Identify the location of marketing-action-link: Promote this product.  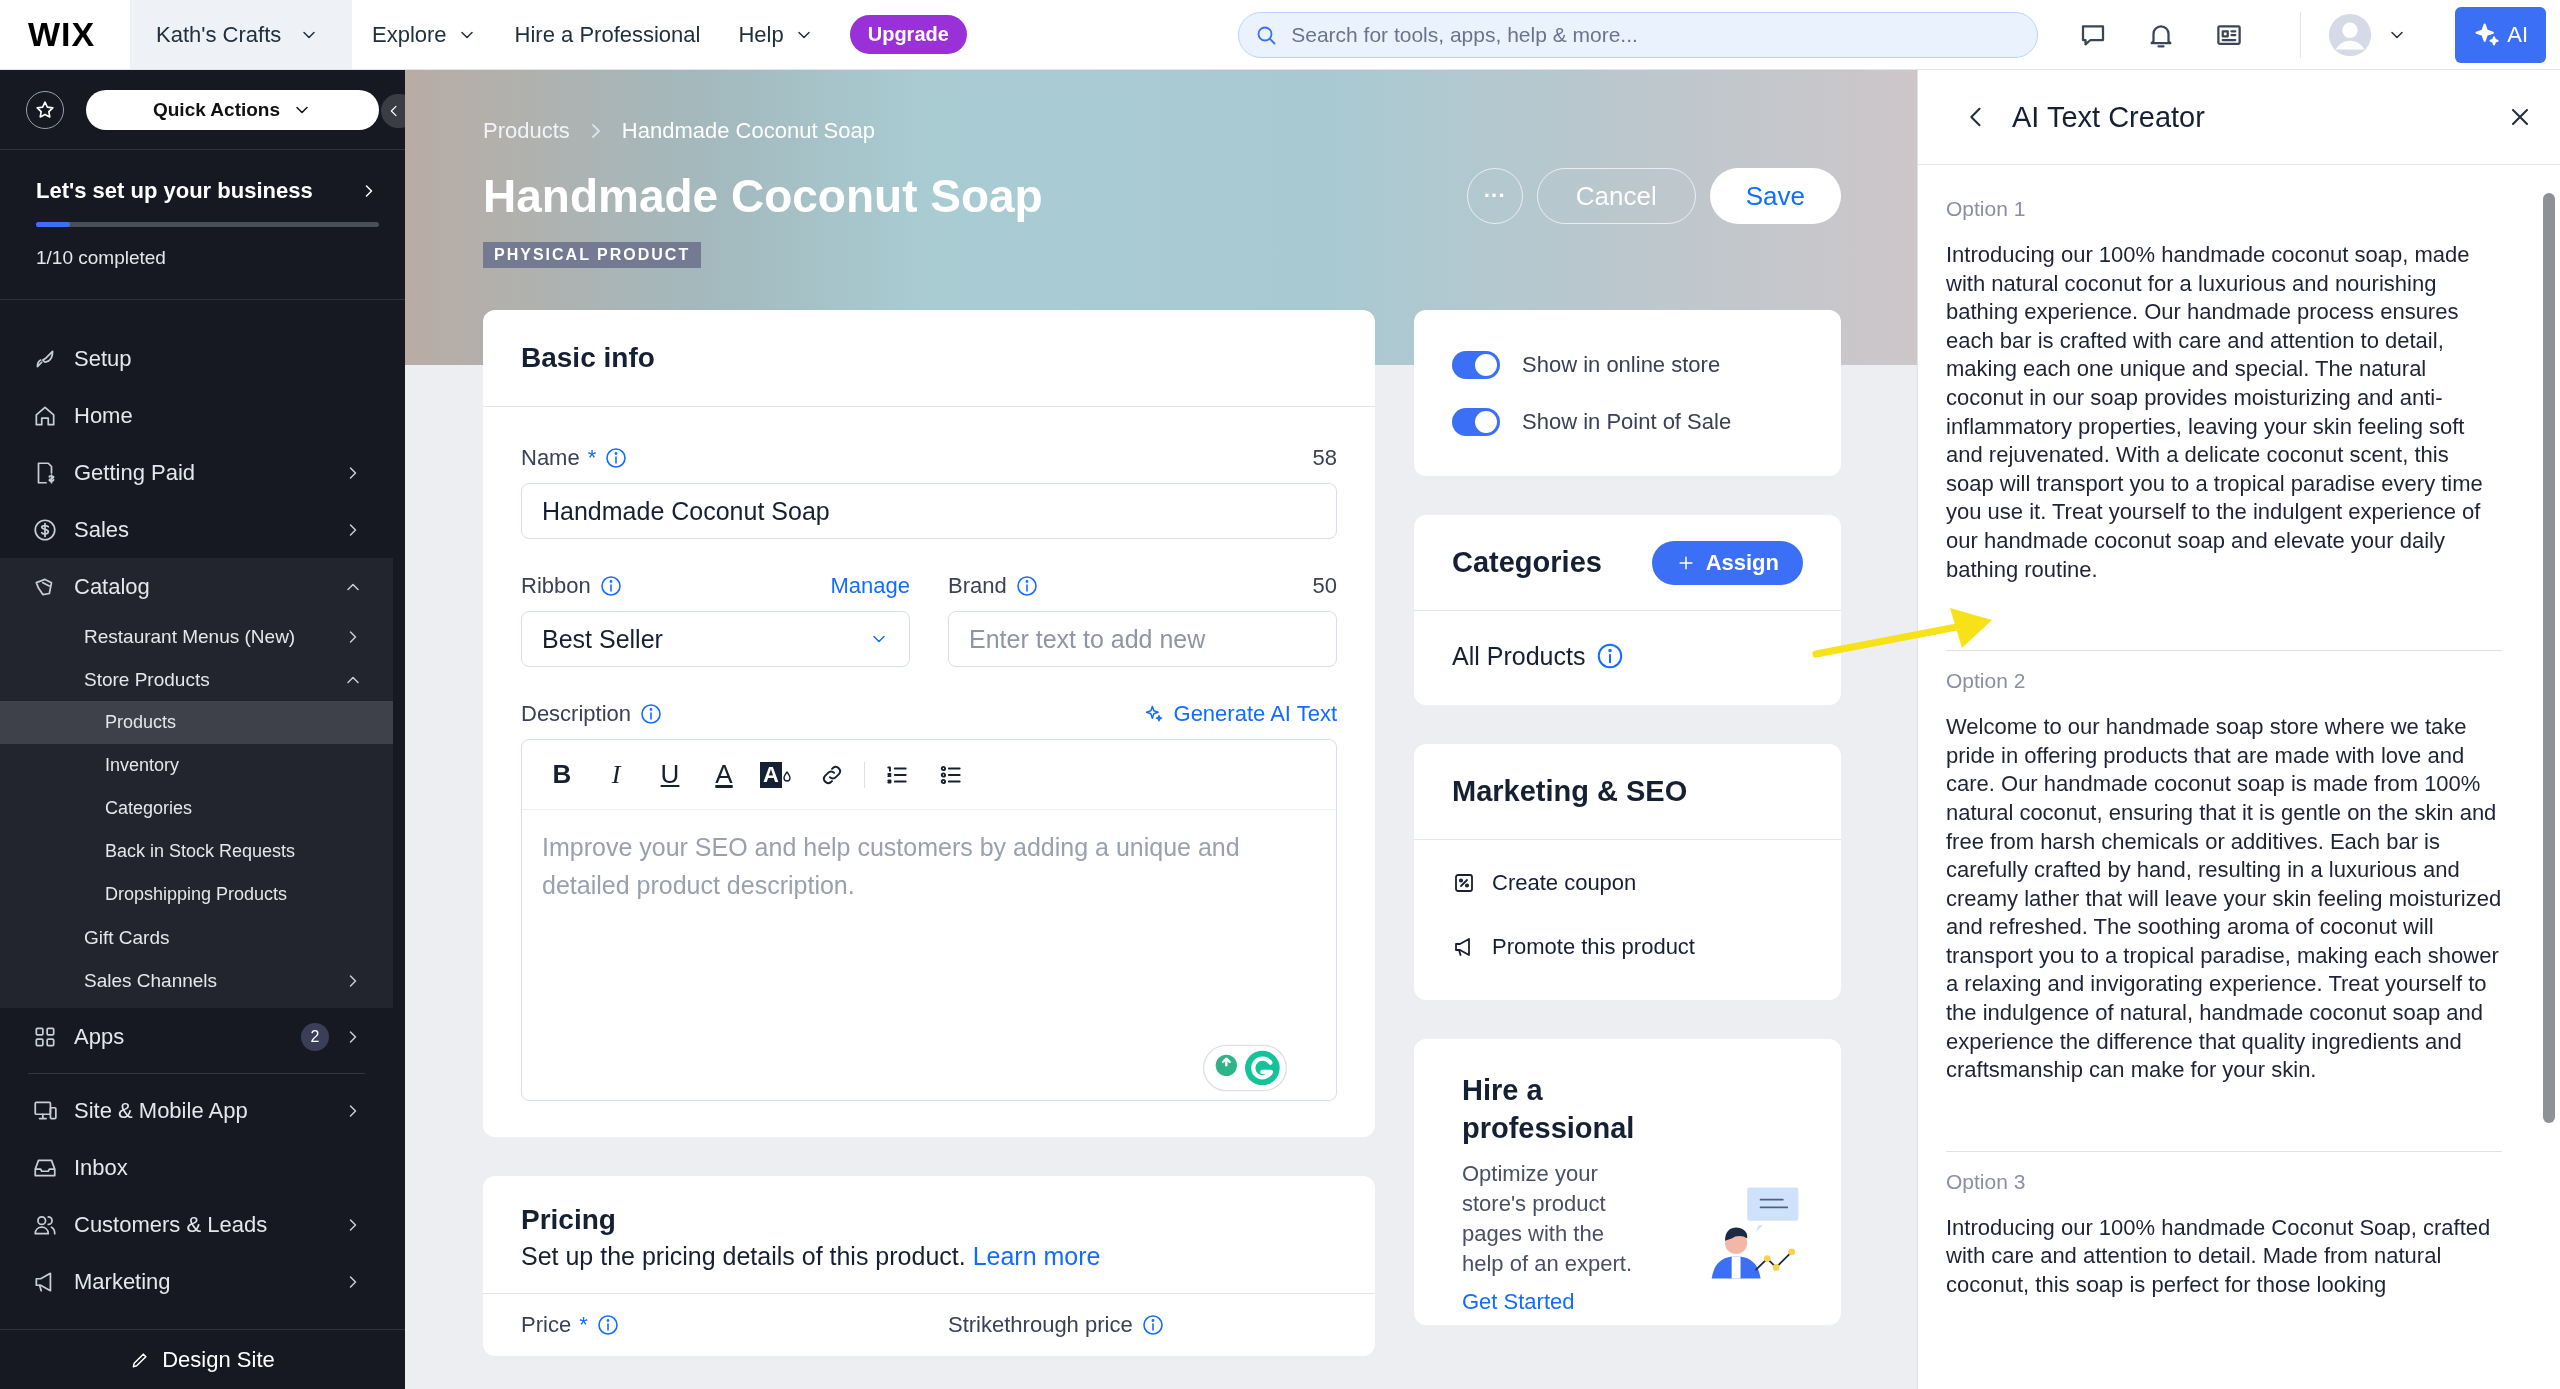
(1627, 947).